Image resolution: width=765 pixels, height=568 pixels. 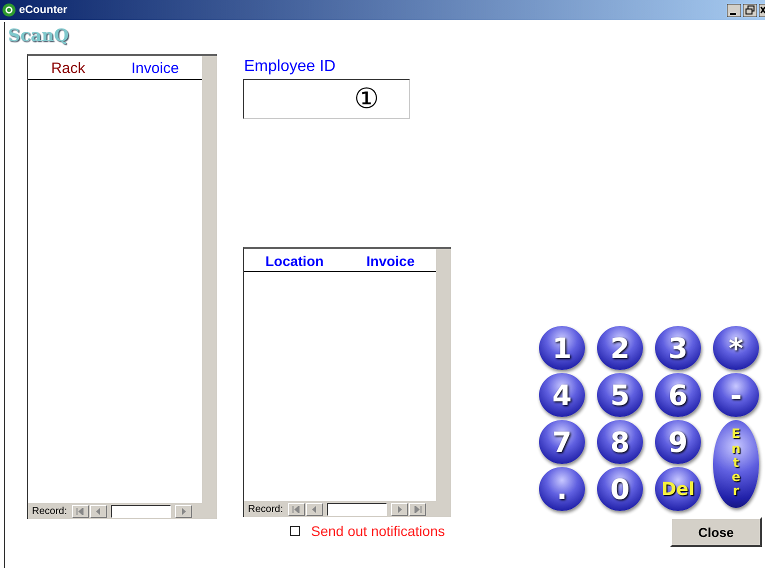 What do you see at coordinates (9, 10) in the screenshot?
I see `app-icon` at bounding box center [9, 10].